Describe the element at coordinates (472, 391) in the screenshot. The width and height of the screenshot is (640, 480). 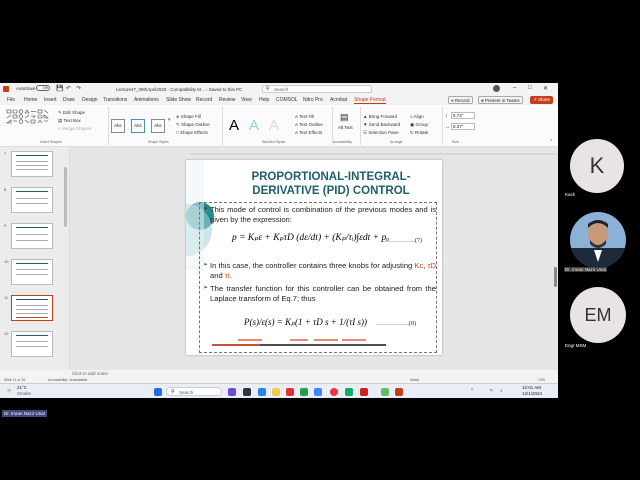
I see `tray-chevron-icon: ⌃` at that location.